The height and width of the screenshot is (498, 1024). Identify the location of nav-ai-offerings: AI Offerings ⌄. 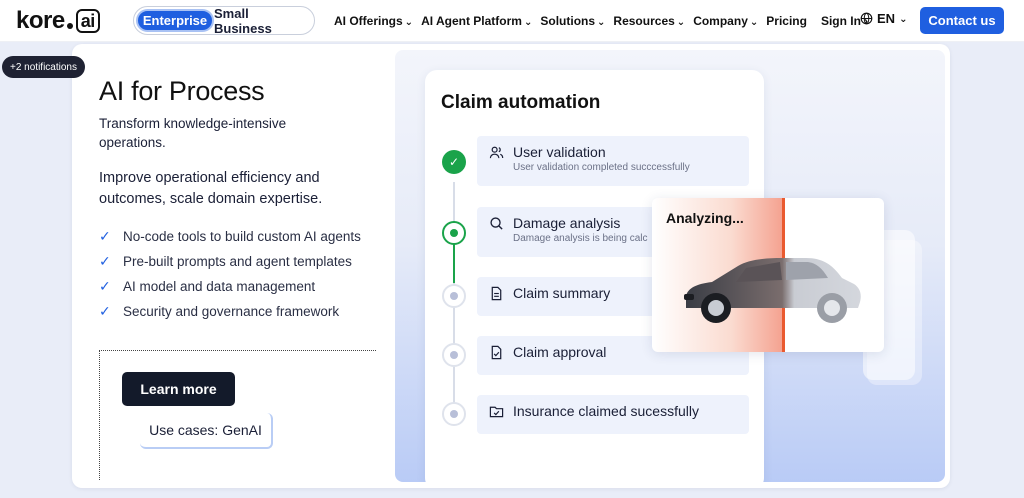
(373, 21).